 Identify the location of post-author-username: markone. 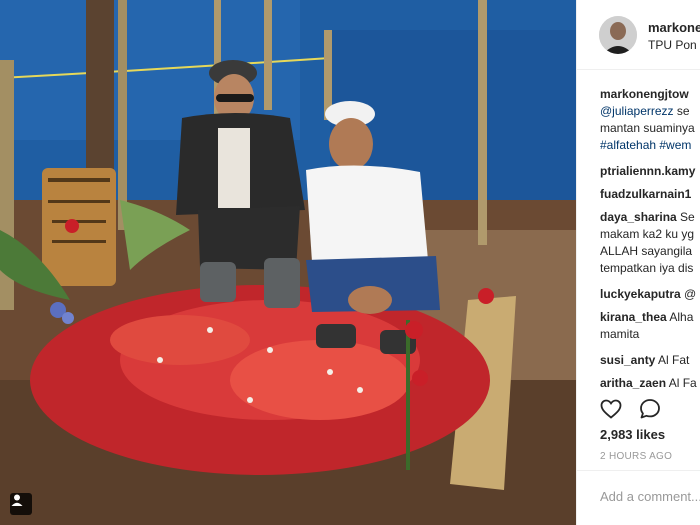
(674, 27).